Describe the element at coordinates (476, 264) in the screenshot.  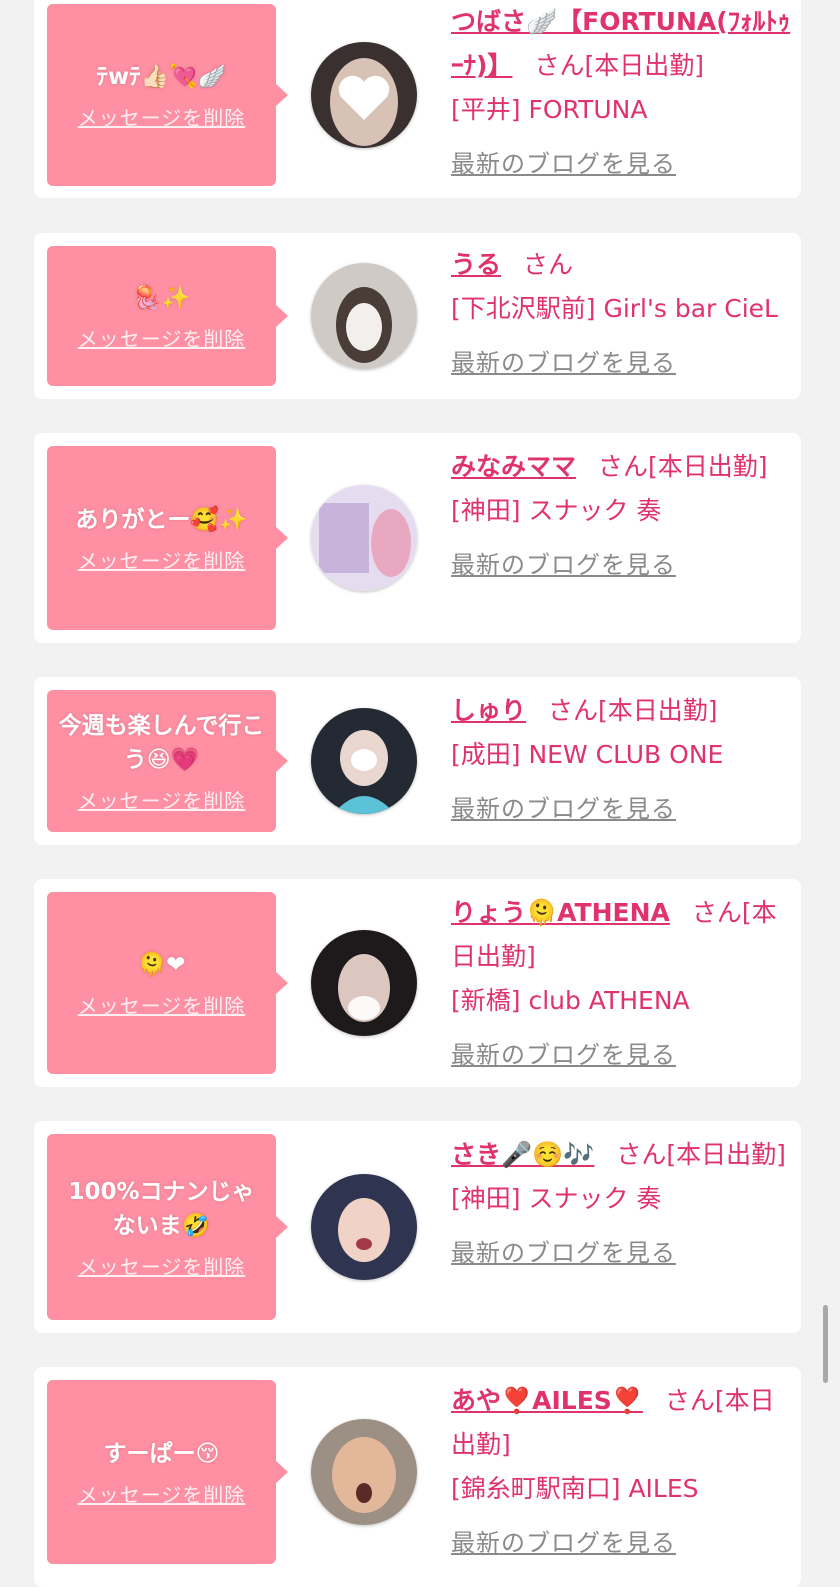
I see `cast-name-link: うる` at that location.